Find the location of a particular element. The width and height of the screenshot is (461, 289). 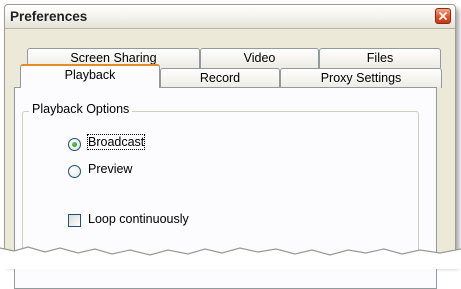

title-bar: Preferences is located at coordinates (230, 17).